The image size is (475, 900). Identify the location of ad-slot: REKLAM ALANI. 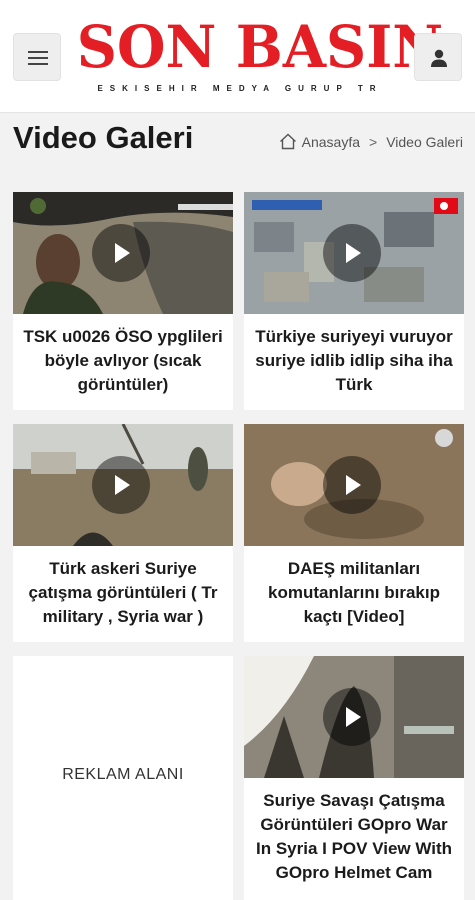
(123, 778).